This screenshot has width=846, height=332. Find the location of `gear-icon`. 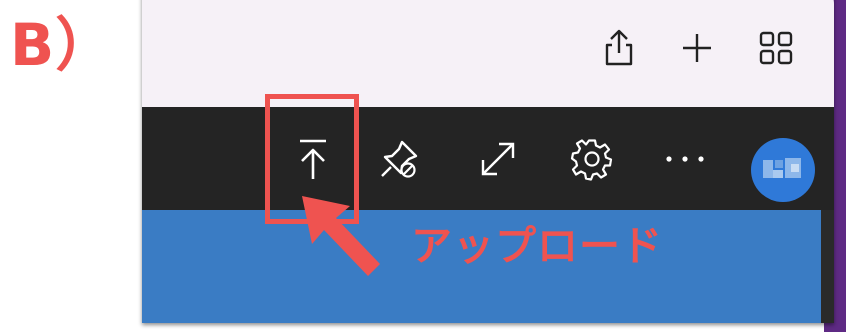

gear-icon is located at coordinates (592, 159).